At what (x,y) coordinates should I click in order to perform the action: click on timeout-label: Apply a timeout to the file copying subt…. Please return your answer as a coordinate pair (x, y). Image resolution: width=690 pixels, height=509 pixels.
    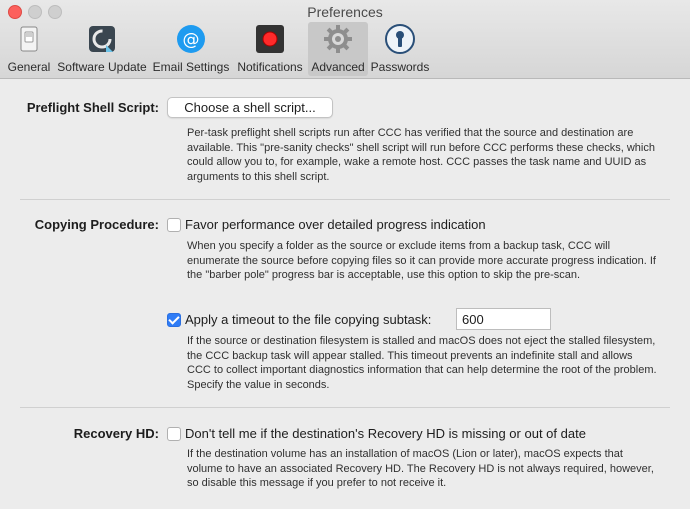
    Looking at the image, I should click on (308, 319).